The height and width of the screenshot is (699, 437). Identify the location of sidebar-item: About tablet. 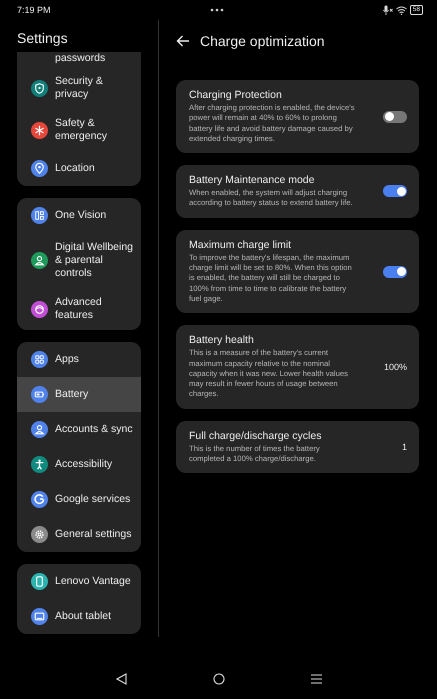
(79, 616).